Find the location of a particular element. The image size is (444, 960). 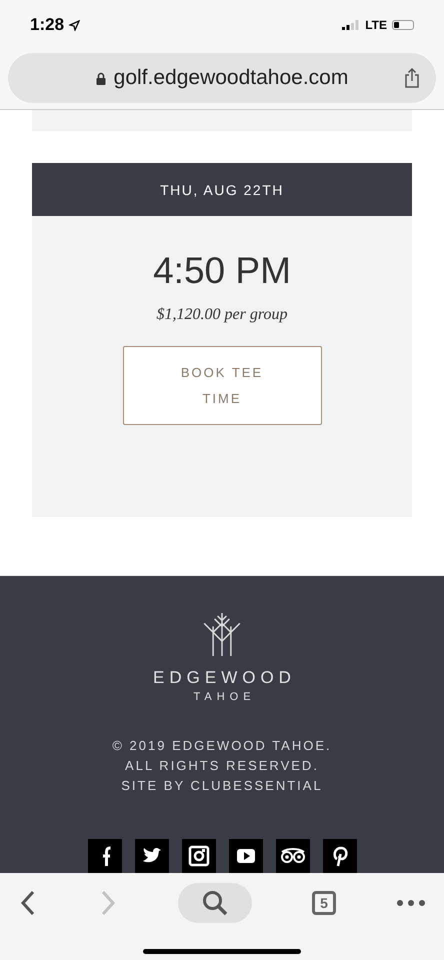

book-tee-time-button: BOOK TEE TIME is located at coordinates (222, 385).